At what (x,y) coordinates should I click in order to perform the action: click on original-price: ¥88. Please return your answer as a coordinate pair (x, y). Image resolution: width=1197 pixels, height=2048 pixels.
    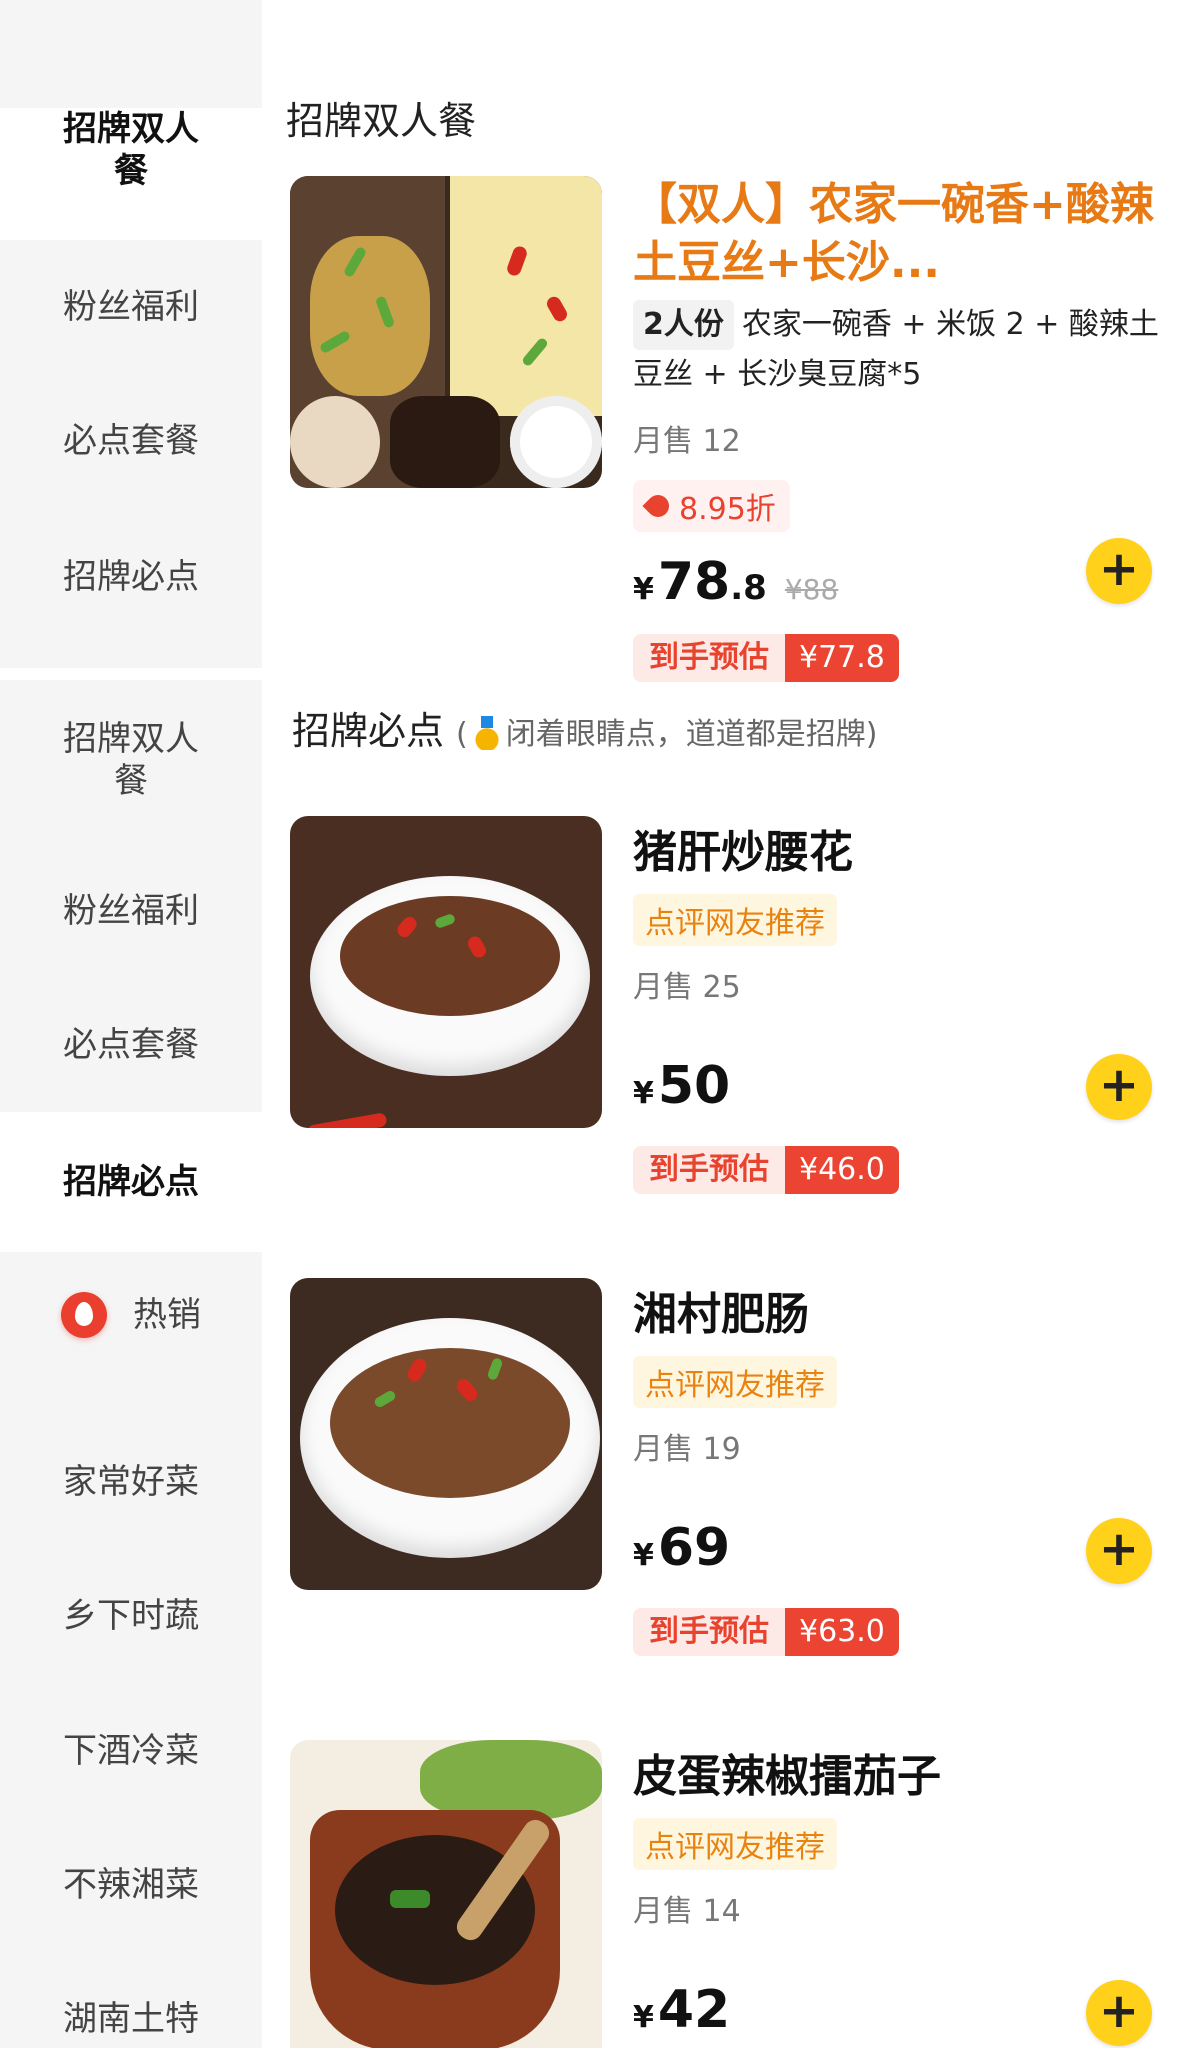
    Looking at the image, I should click on (811, 589).